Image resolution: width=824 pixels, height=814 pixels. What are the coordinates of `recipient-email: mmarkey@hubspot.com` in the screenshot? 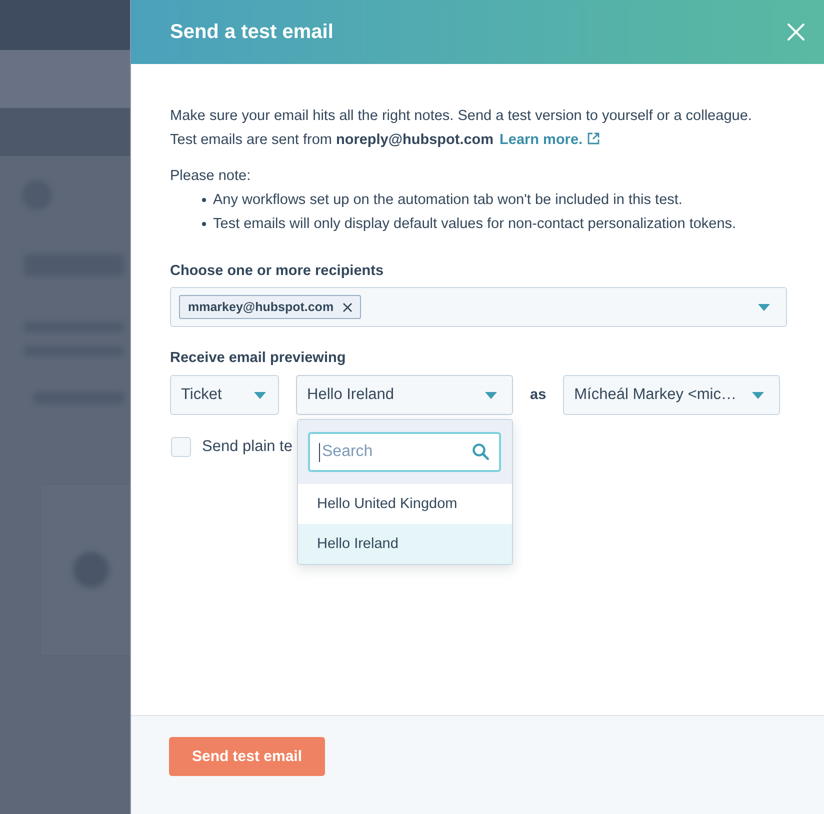 It's located at (261, 307).